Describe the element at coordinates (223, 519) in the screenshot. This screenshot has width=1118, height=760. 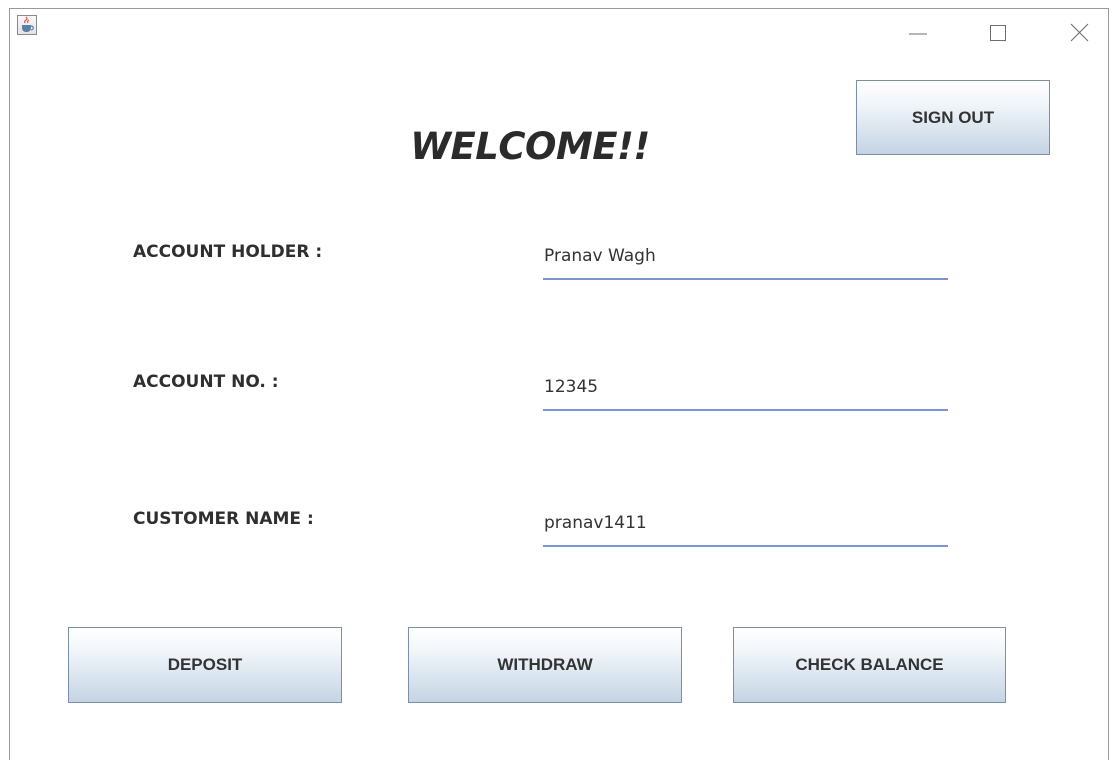
I see `customer-name-label: CUSTOMER NAME :` at that location.